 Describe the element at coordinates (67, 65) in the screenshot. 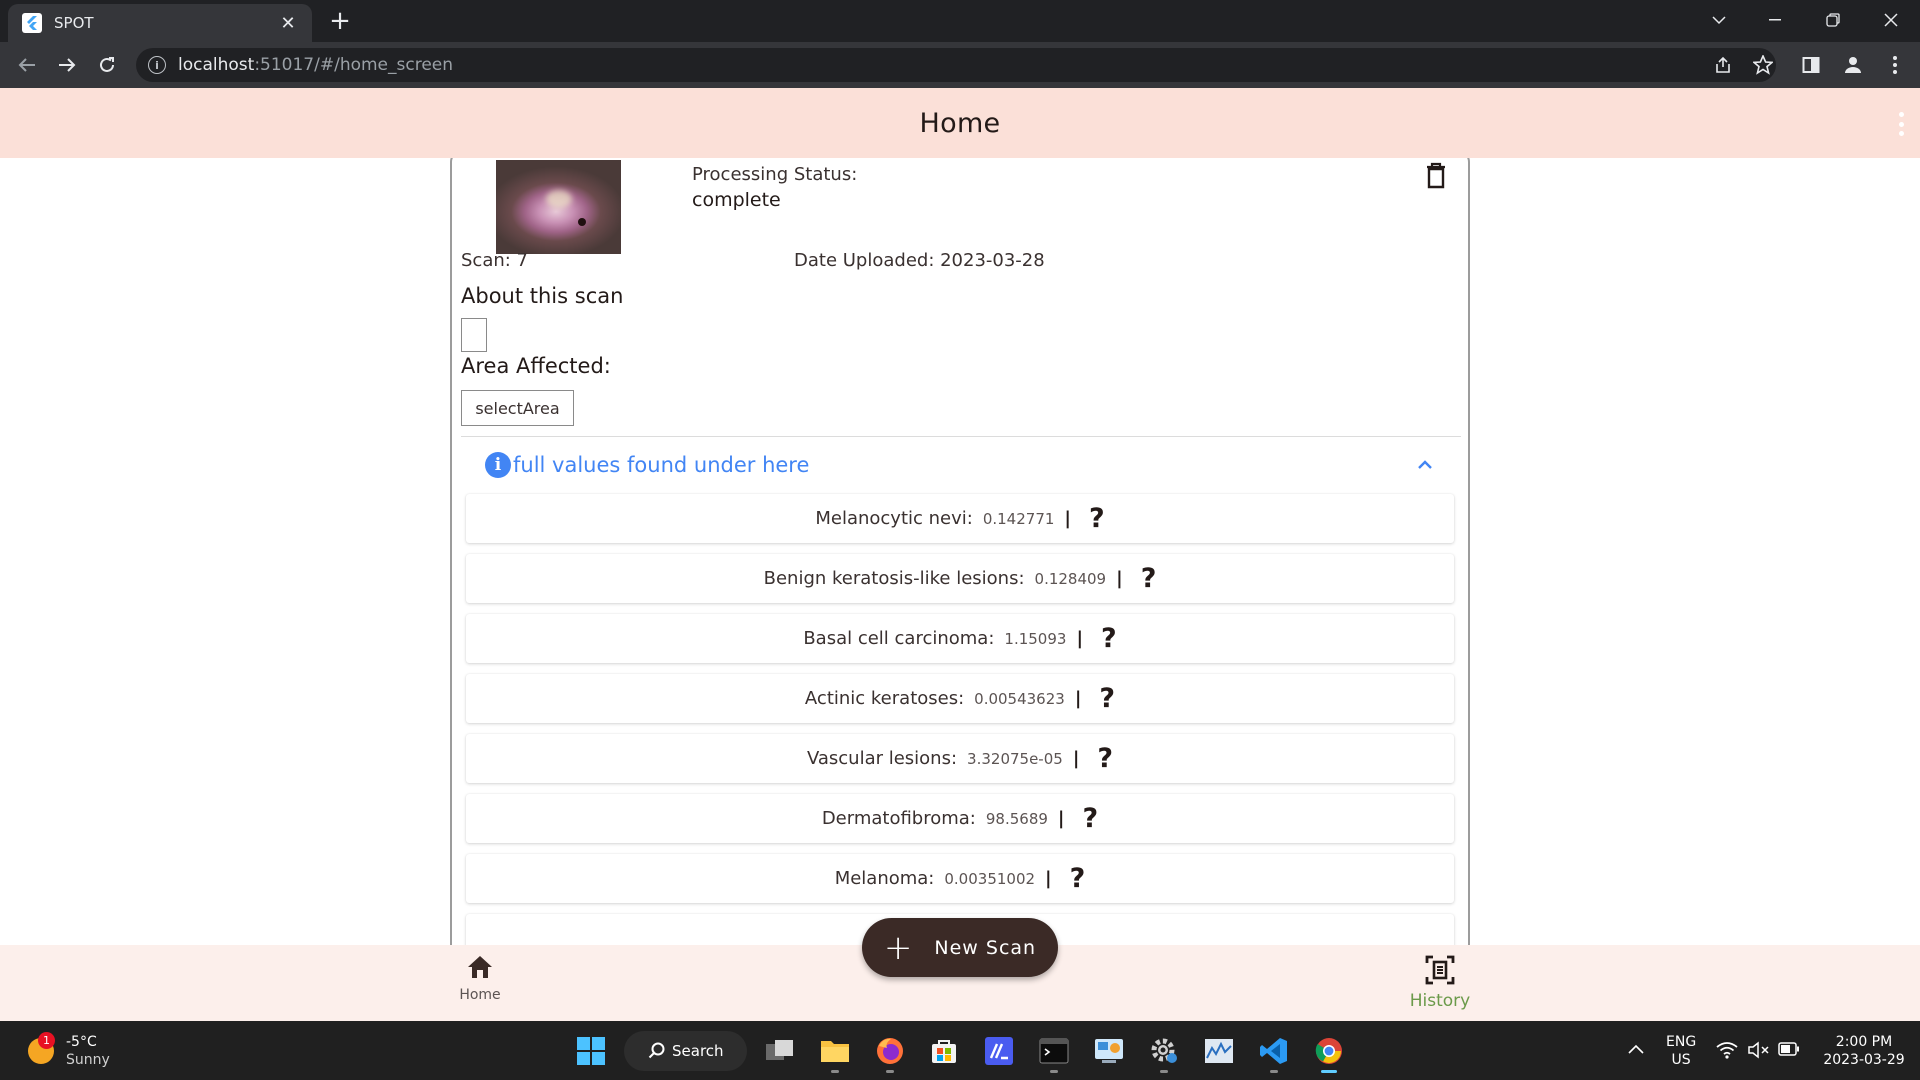

I see `forward-arrow-icon` at that location.